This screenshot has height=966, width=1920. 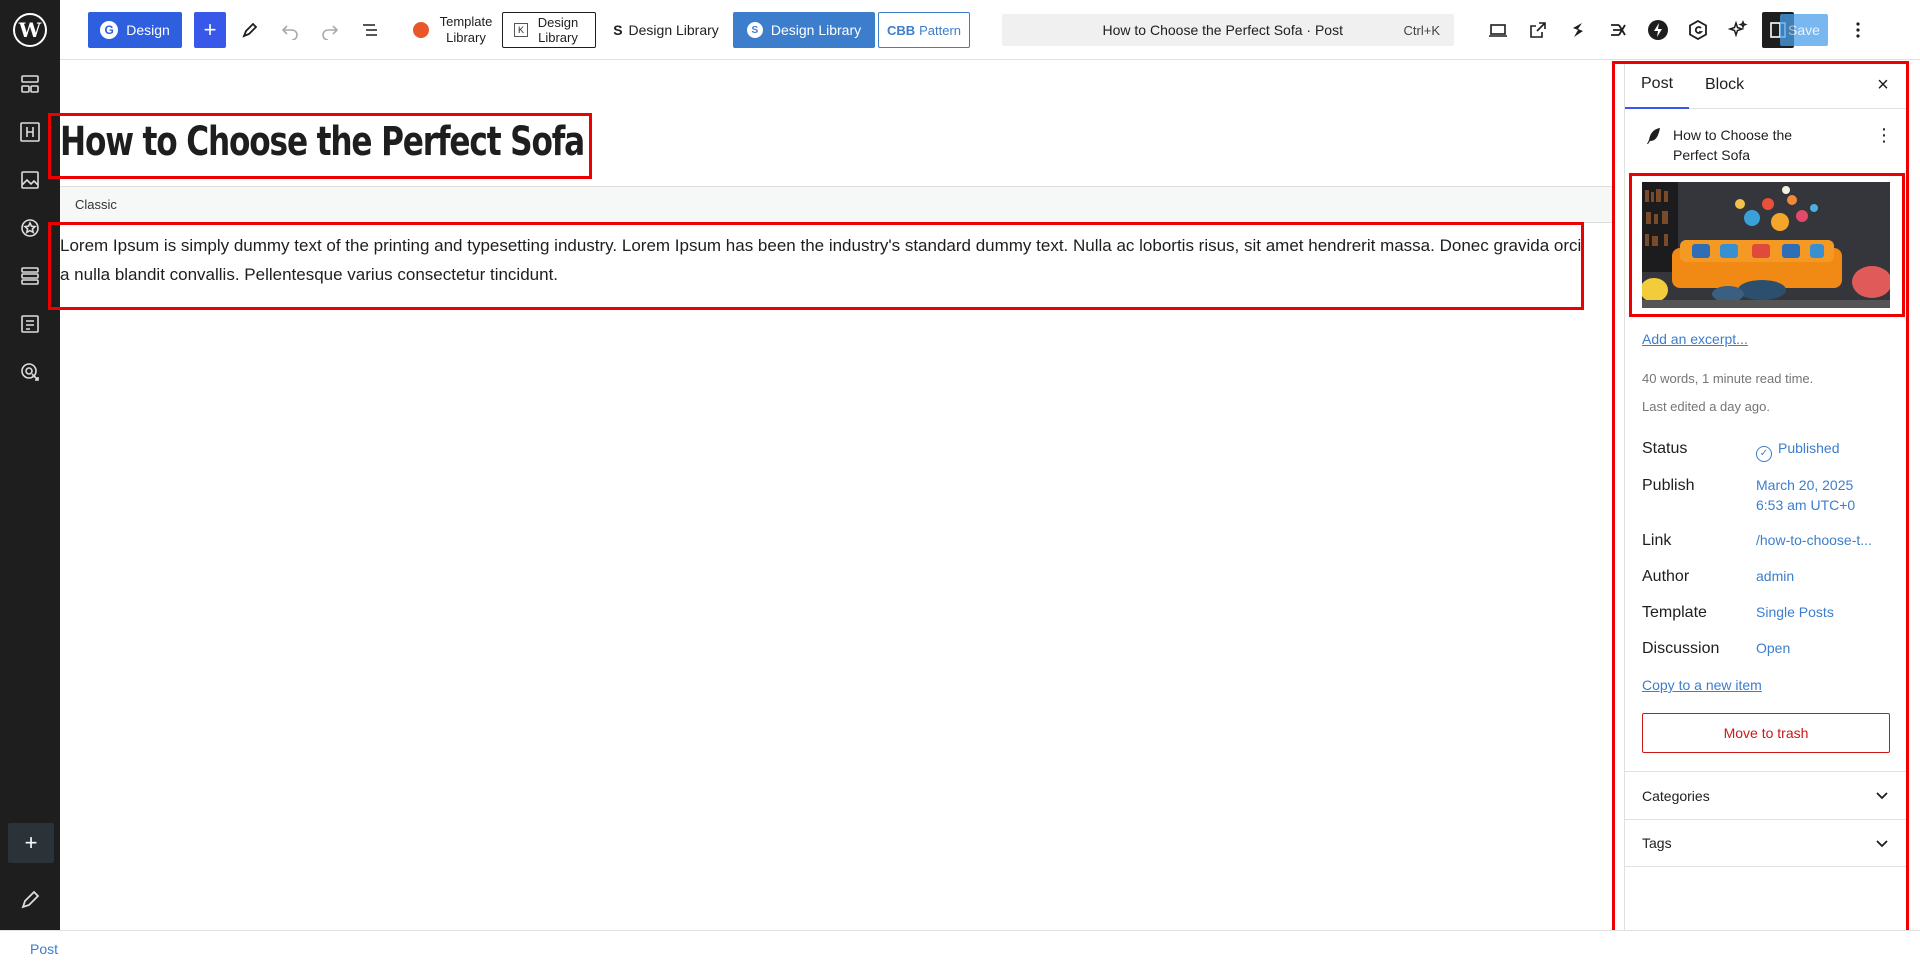 I want to click on classic-block-toolbar: Classic, so click(x=836, y=204).